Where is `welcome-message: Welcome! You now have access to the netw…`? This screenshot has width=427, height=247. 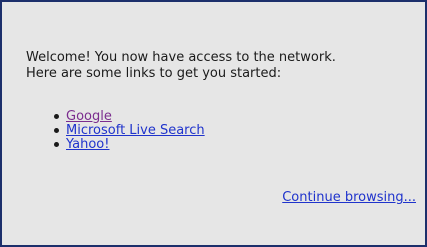 welcome-message: Welcome! You now have access to the netw… is located at coordinates (181, 66).